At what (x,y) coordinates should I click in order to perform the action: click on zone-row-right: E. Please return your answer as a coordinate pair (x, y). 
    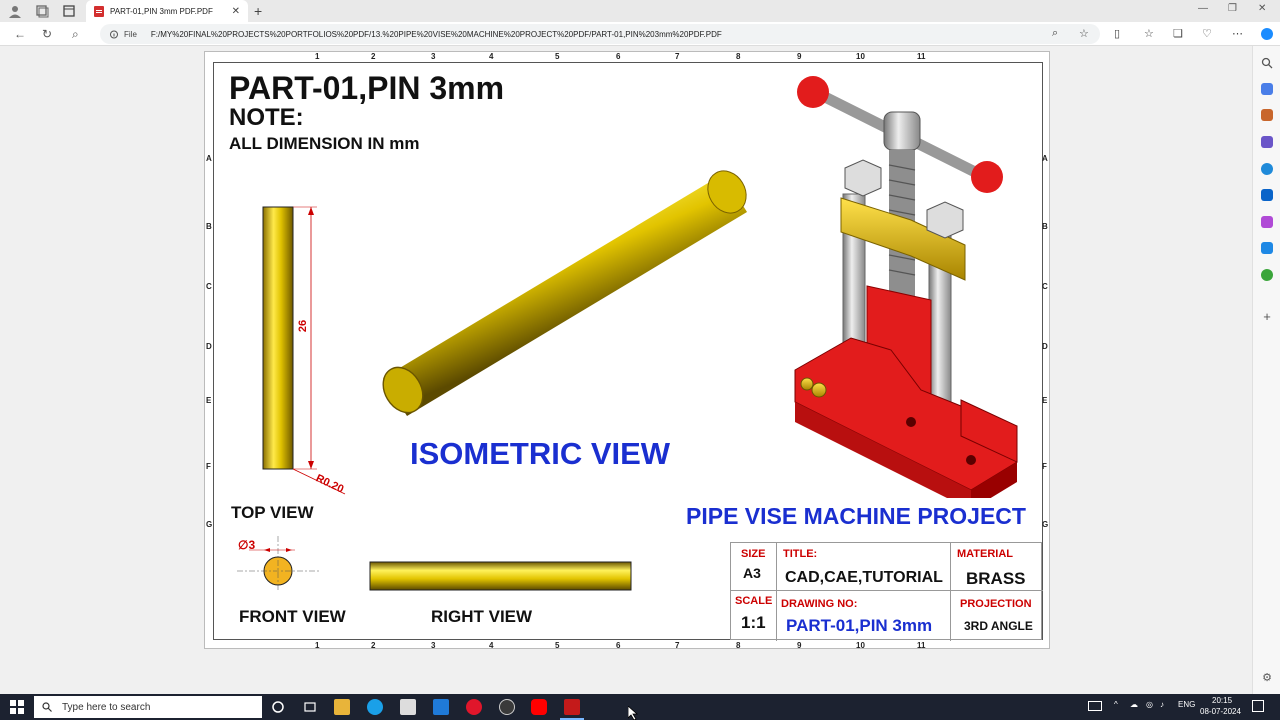
    Looking at the image, I should click on (1045, 400).